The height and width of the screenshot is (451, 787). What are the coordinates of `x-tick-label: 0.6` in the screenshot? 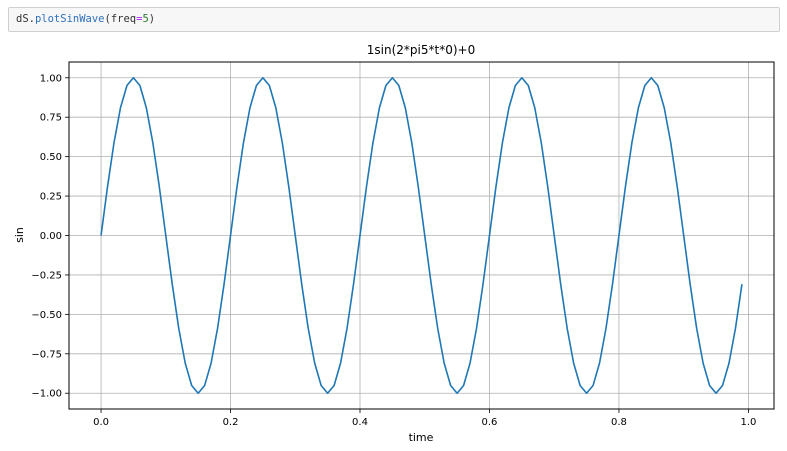 It's located at (490, 422).